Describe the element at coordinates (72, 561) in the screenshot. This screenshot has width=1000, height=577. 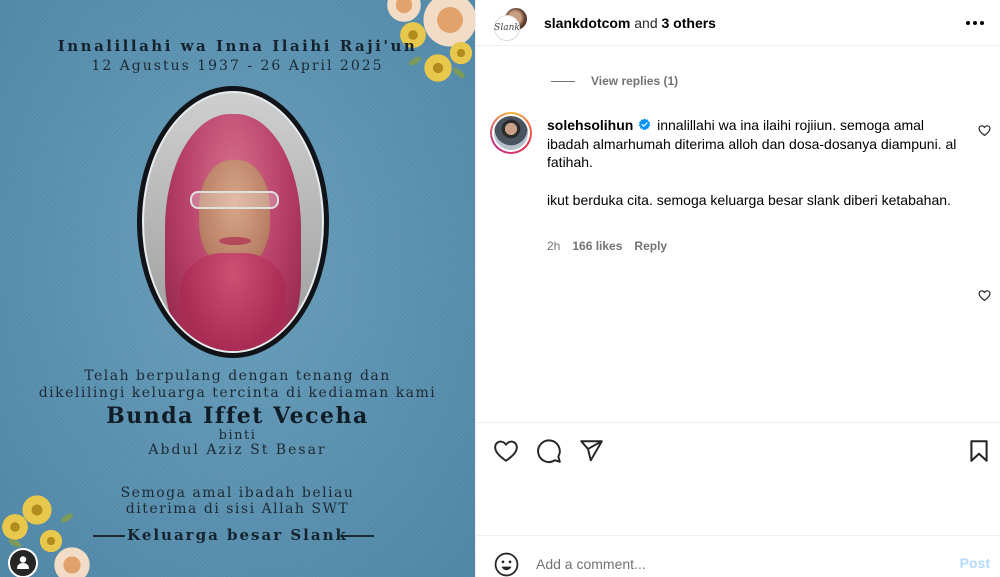
I see `flower-decoration` at that location.